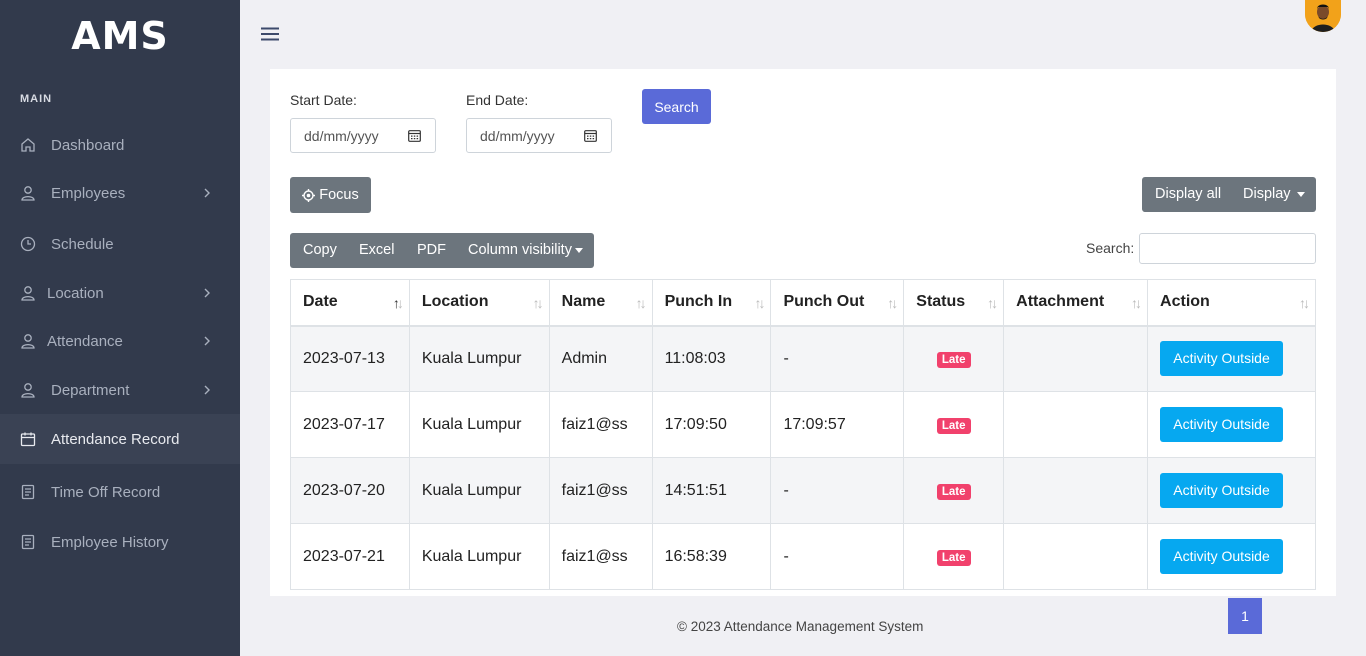 The height and width of the screenshot is (656, 1366). I want to click on sidebar-item-label: Employee History, so click(110, 542).